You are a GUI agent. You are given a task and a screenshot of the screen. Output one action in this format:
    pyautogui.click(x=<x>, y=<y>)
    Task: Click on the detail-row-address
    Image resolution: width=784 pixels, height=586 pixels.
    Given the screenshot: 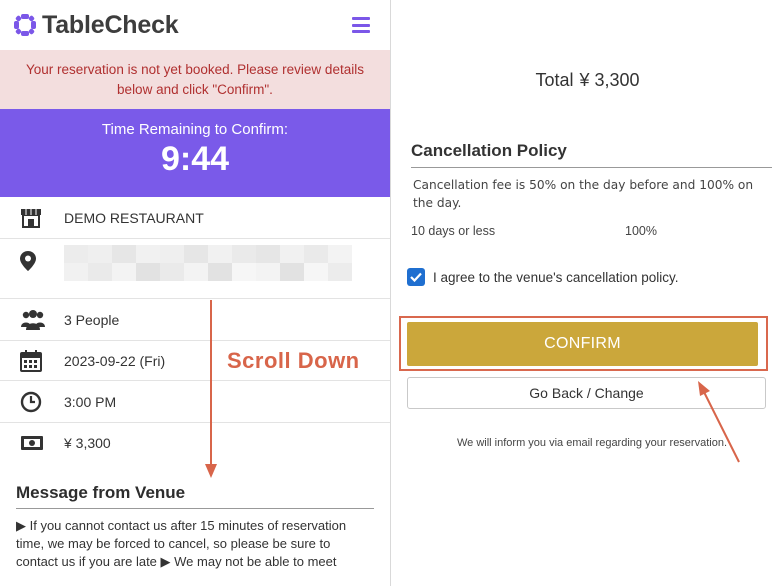 What is the action you would take?
    pyautogui.click(x=195, y=269)
    